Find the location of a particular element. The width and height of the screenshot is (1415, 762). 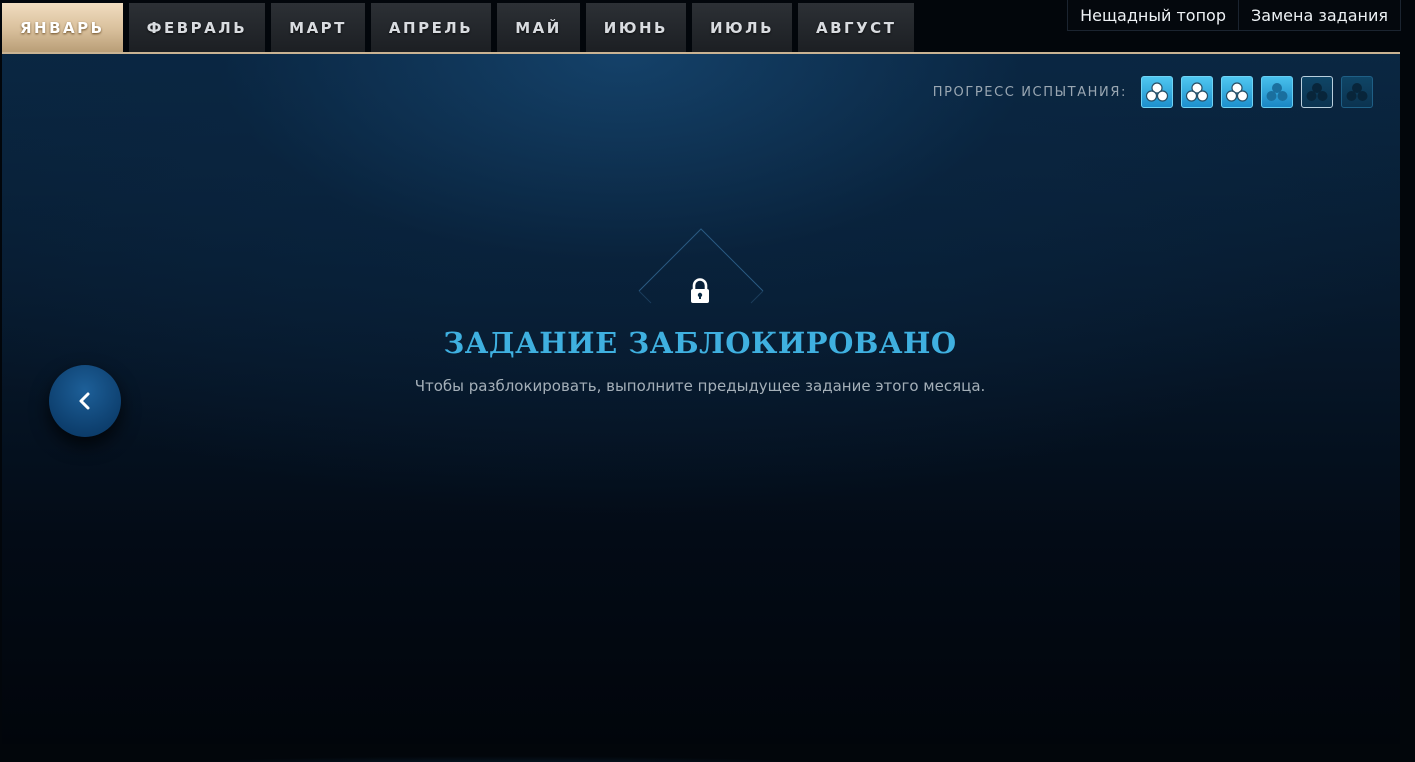

tab-august: АВГУСТ is located at coordinates (856, 27).